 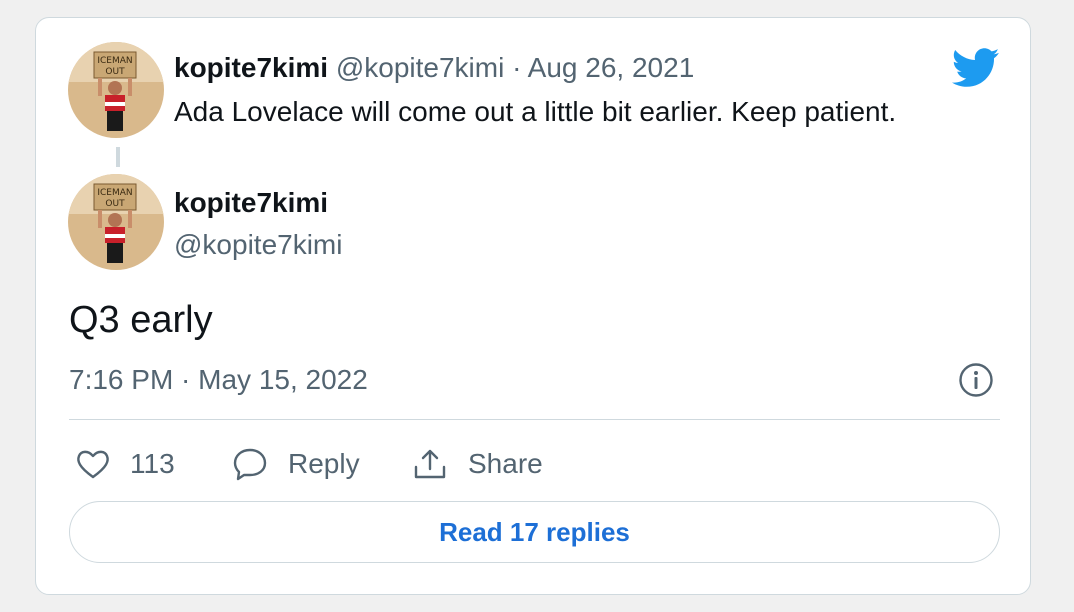 What do you see at coordinates (324, 463) in the screenshot?
I see `reply-label: Reply` at bounding box center [324, 463].